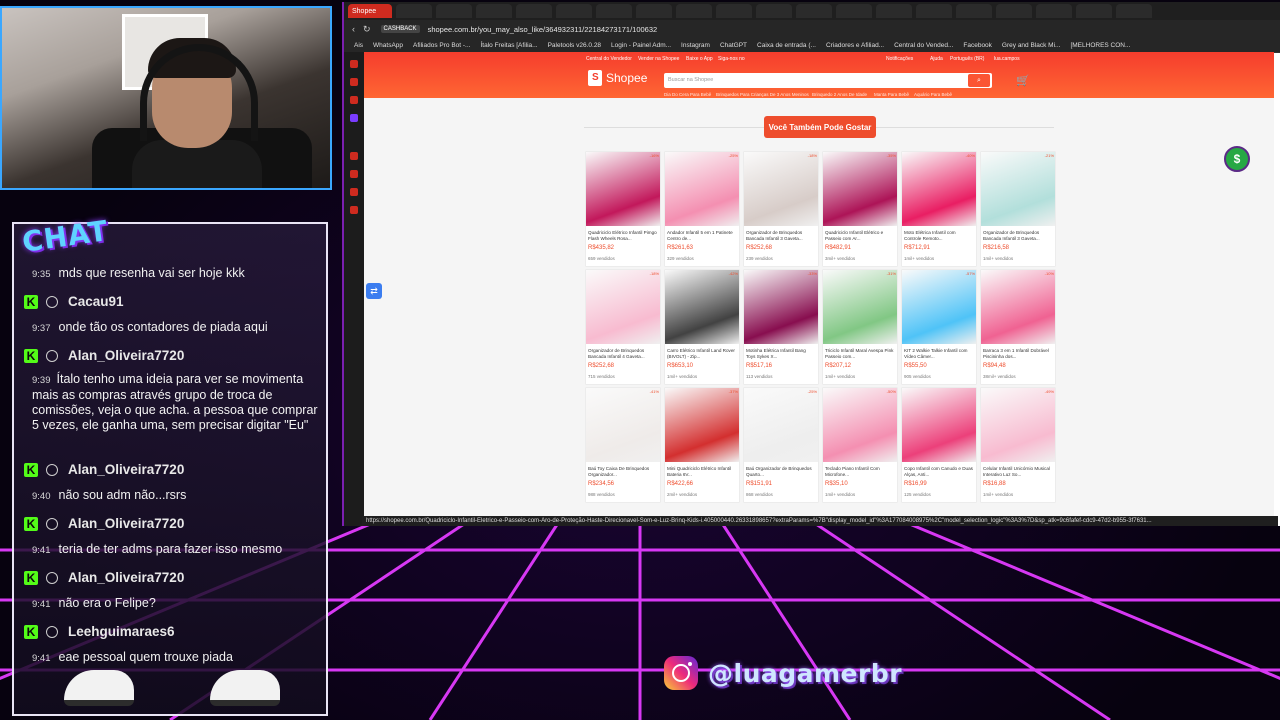  What do you see at coordinates (891, 94) in the screenshot?
I see `search-suggestion: Manta Para Bebê` at bounding box center [891, 94].